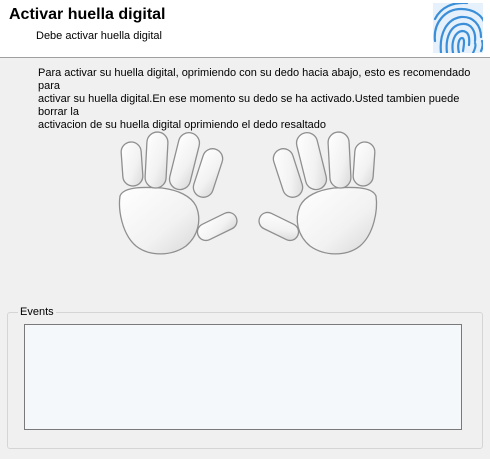 Image resolution: width=490 pixels, height=459 pixels. I want to click on right-thumb, so click(278, 227).